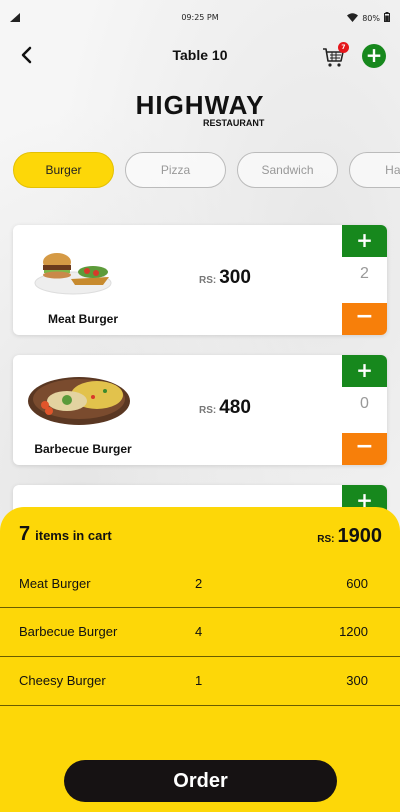 The image size is (400, 812). Describe the element at coordinates (371, 18) in the screenshot. I see `battery-text: 80%` at that location.